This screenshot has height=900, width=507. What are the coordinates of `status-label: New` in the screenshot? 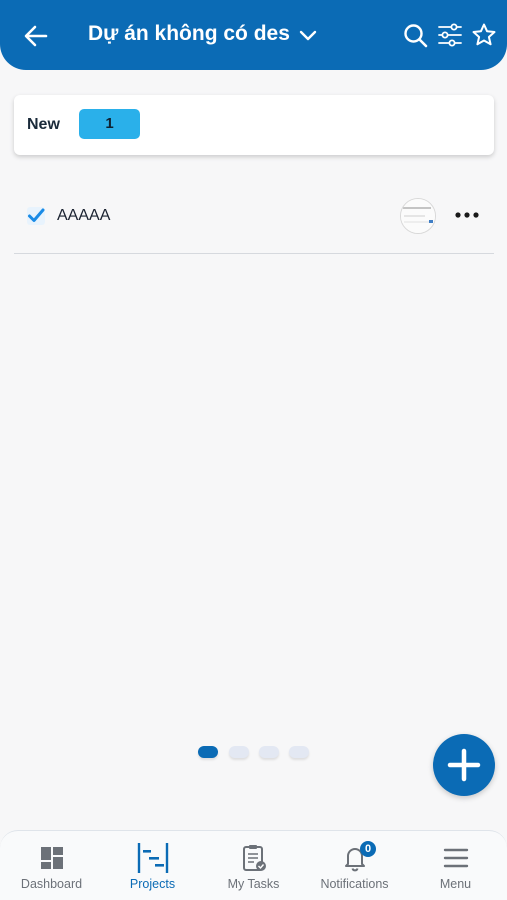 It's located at (43, 124).